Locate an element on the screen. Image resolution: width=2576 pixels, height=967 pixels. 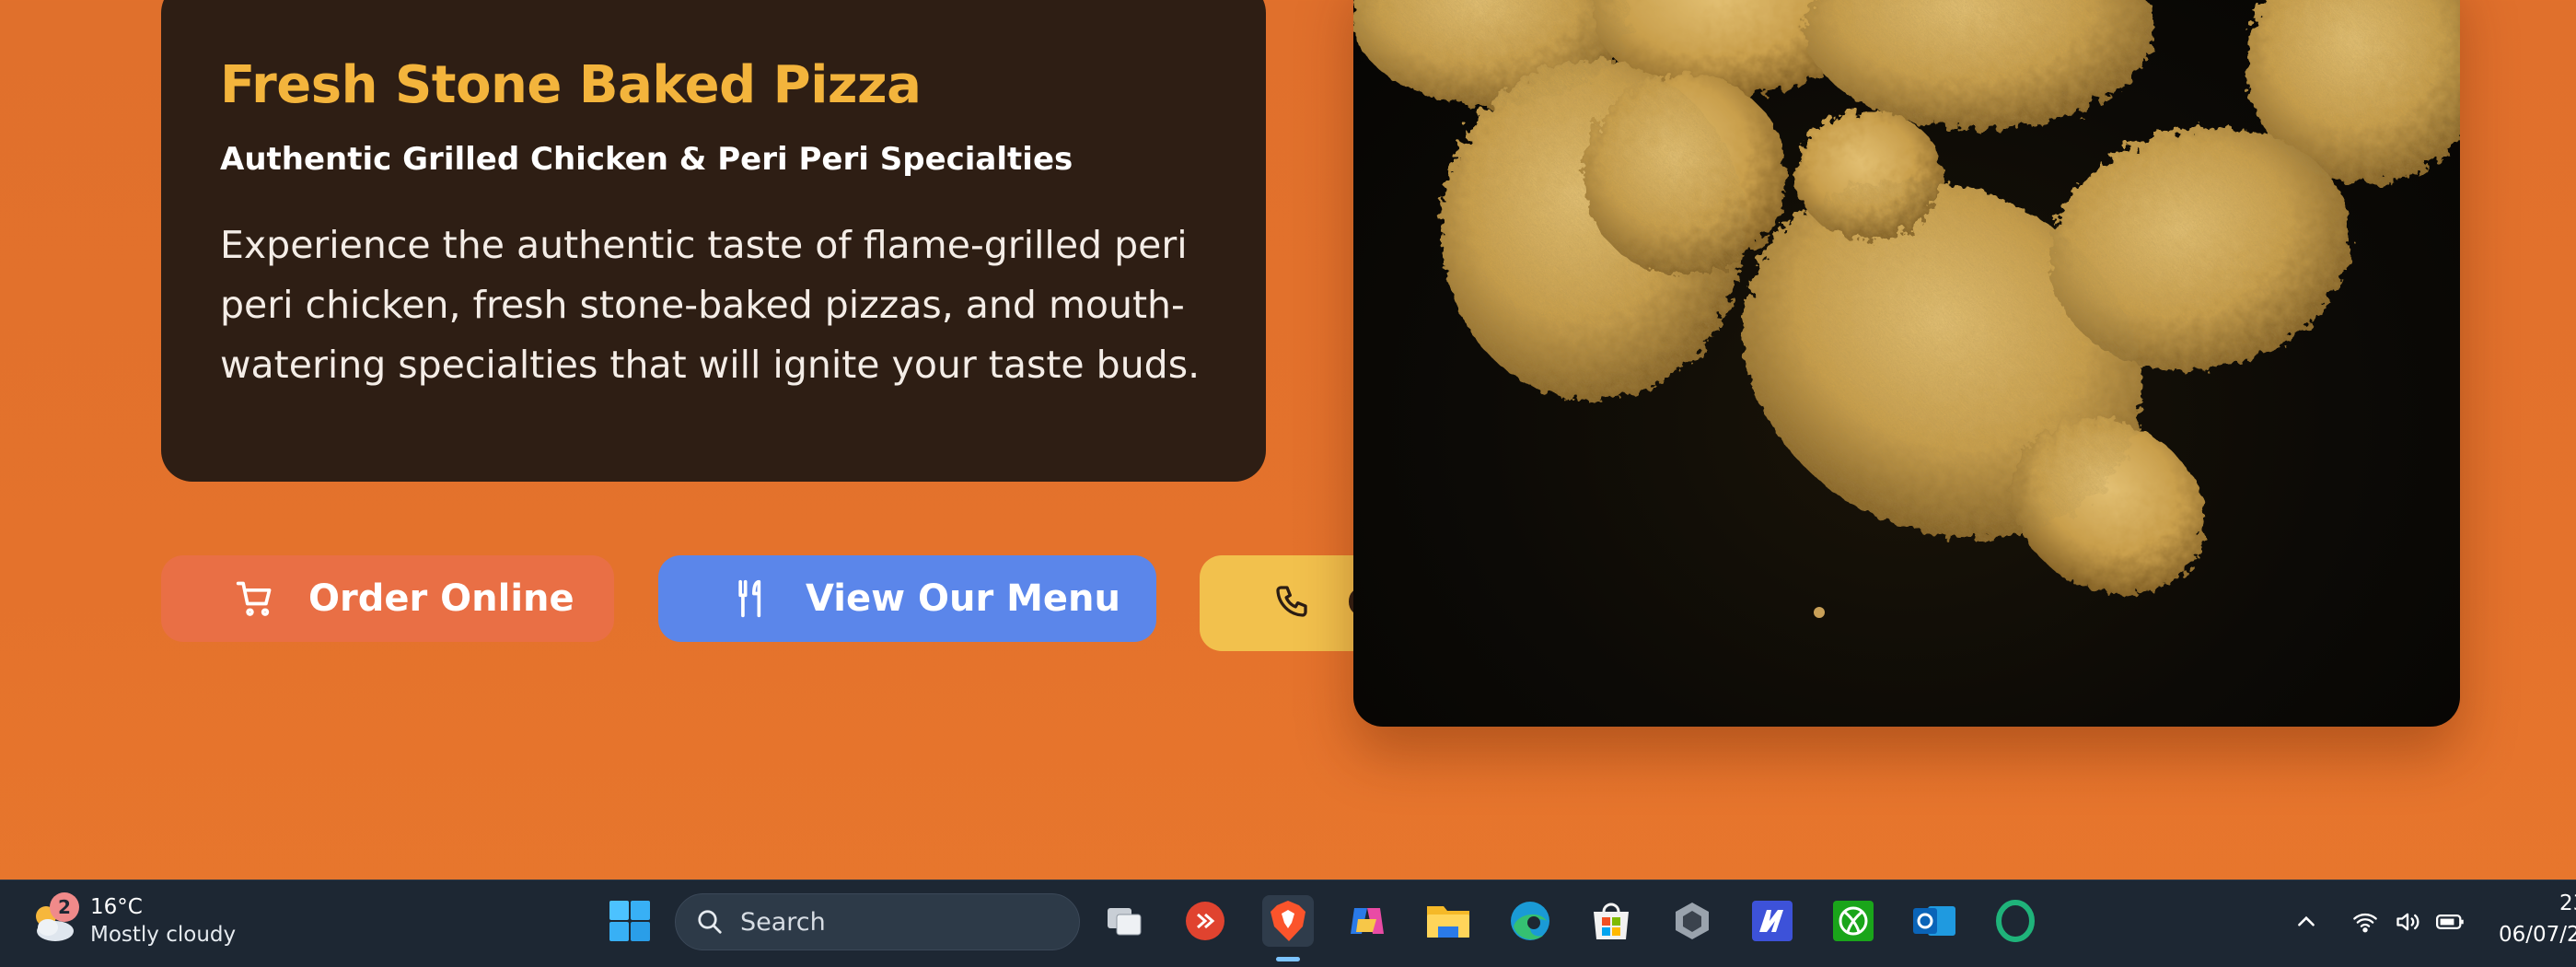
start-button is located at coordinates (630, 921).